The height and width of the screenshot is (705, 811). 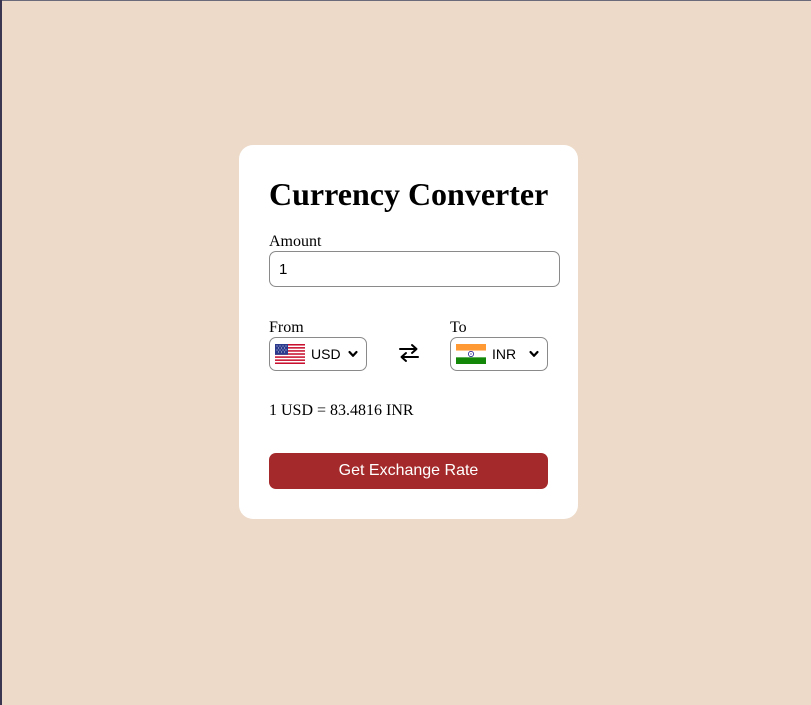 What do you see at coordinates (458, 327) in the screenshot?
I see `to-label: To` at bounding box center [458, 327].